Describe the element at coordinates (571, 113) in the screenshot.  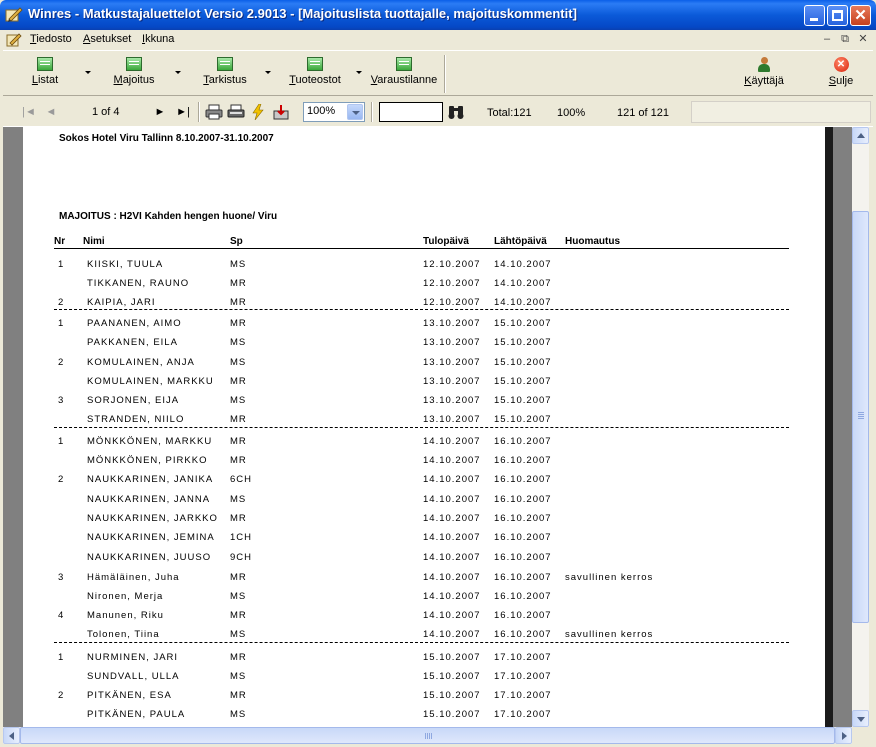
I see `percent-records: 100%` at that location.